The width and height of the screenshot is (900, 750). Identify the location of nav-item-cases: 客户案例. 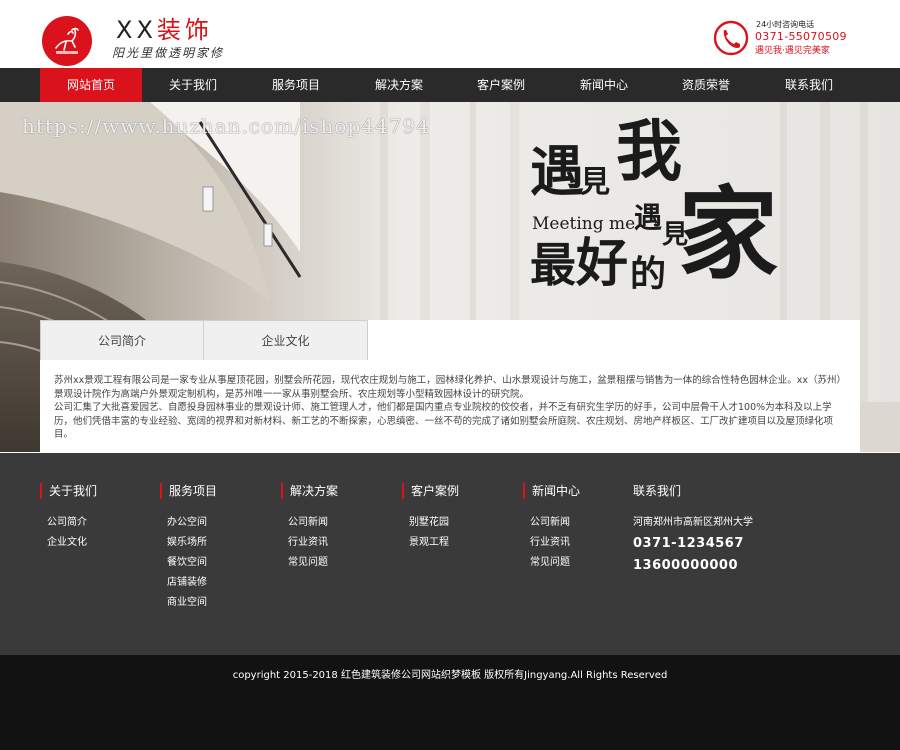
(501, 85).